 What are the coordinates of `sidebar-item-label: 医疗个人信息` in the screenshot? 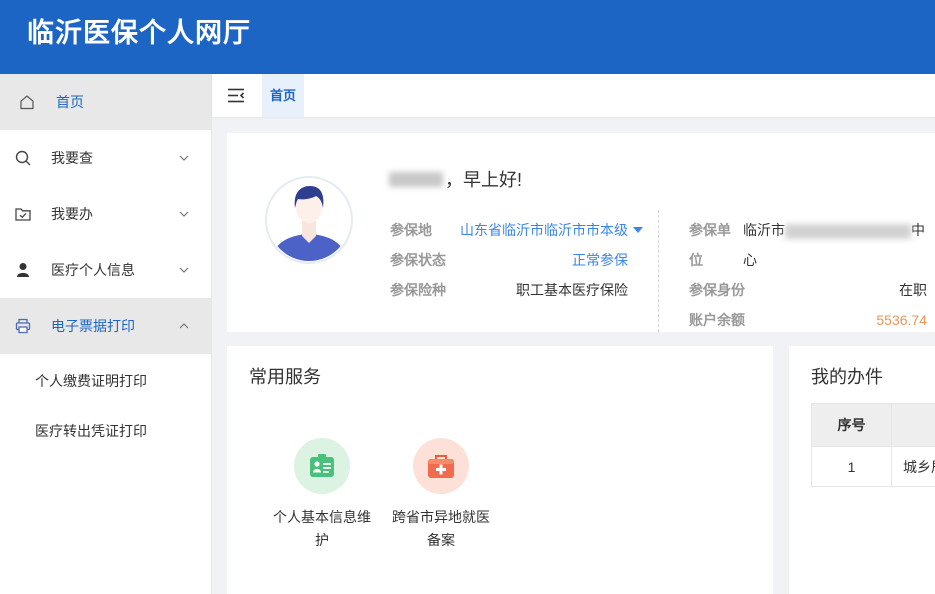 It's located at (93, 270).